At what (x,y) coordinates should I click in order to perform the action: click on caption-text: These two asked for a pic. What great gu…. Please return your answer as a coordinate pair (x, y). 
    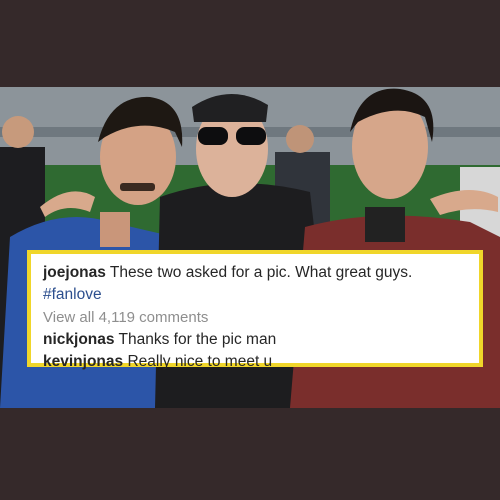
    Looking at the image, I should click on (261, 272).